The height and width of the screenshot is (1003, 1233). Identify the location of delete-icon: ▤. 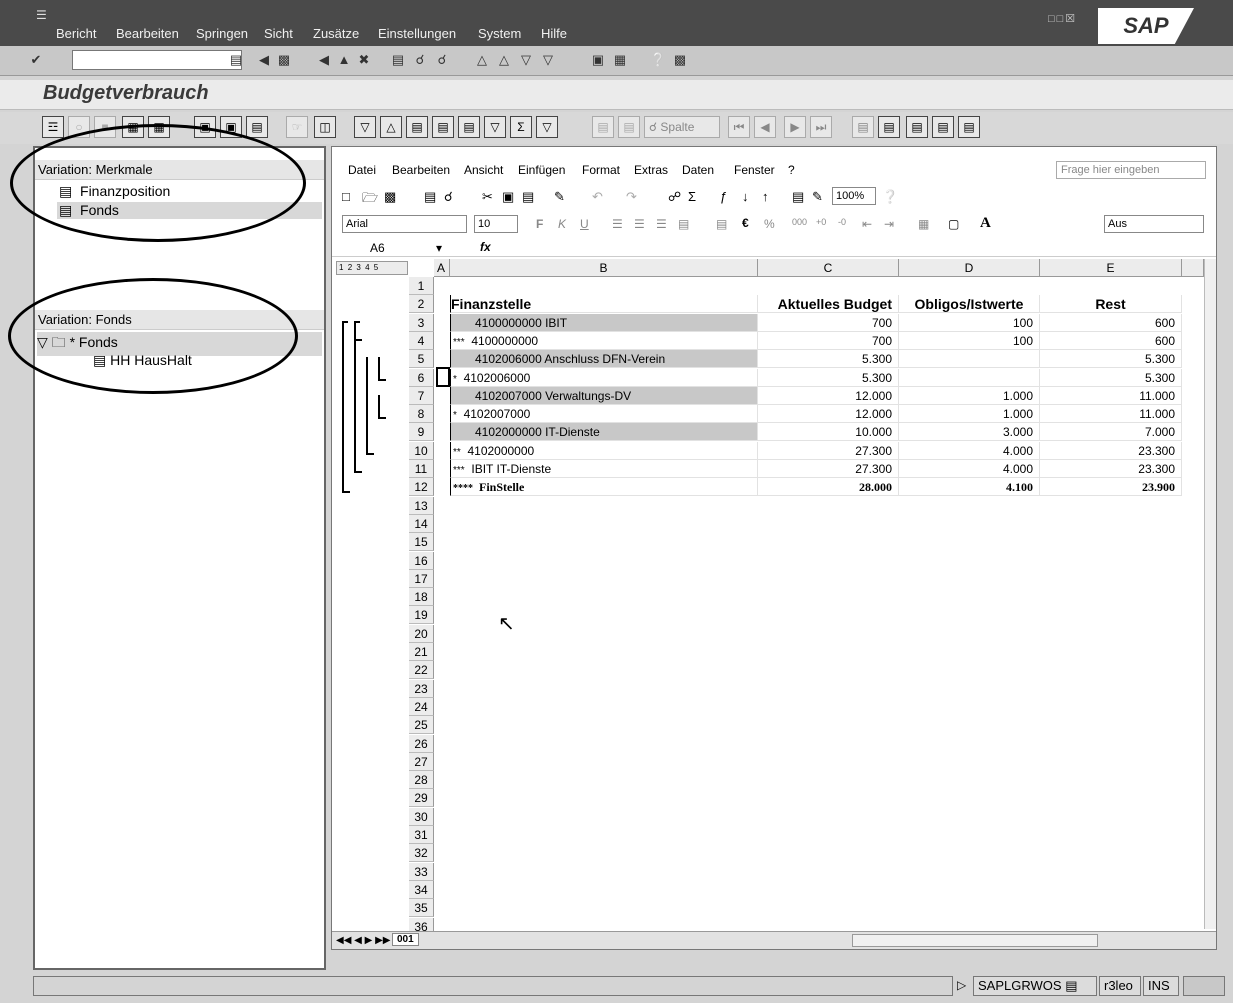
(443, 127).